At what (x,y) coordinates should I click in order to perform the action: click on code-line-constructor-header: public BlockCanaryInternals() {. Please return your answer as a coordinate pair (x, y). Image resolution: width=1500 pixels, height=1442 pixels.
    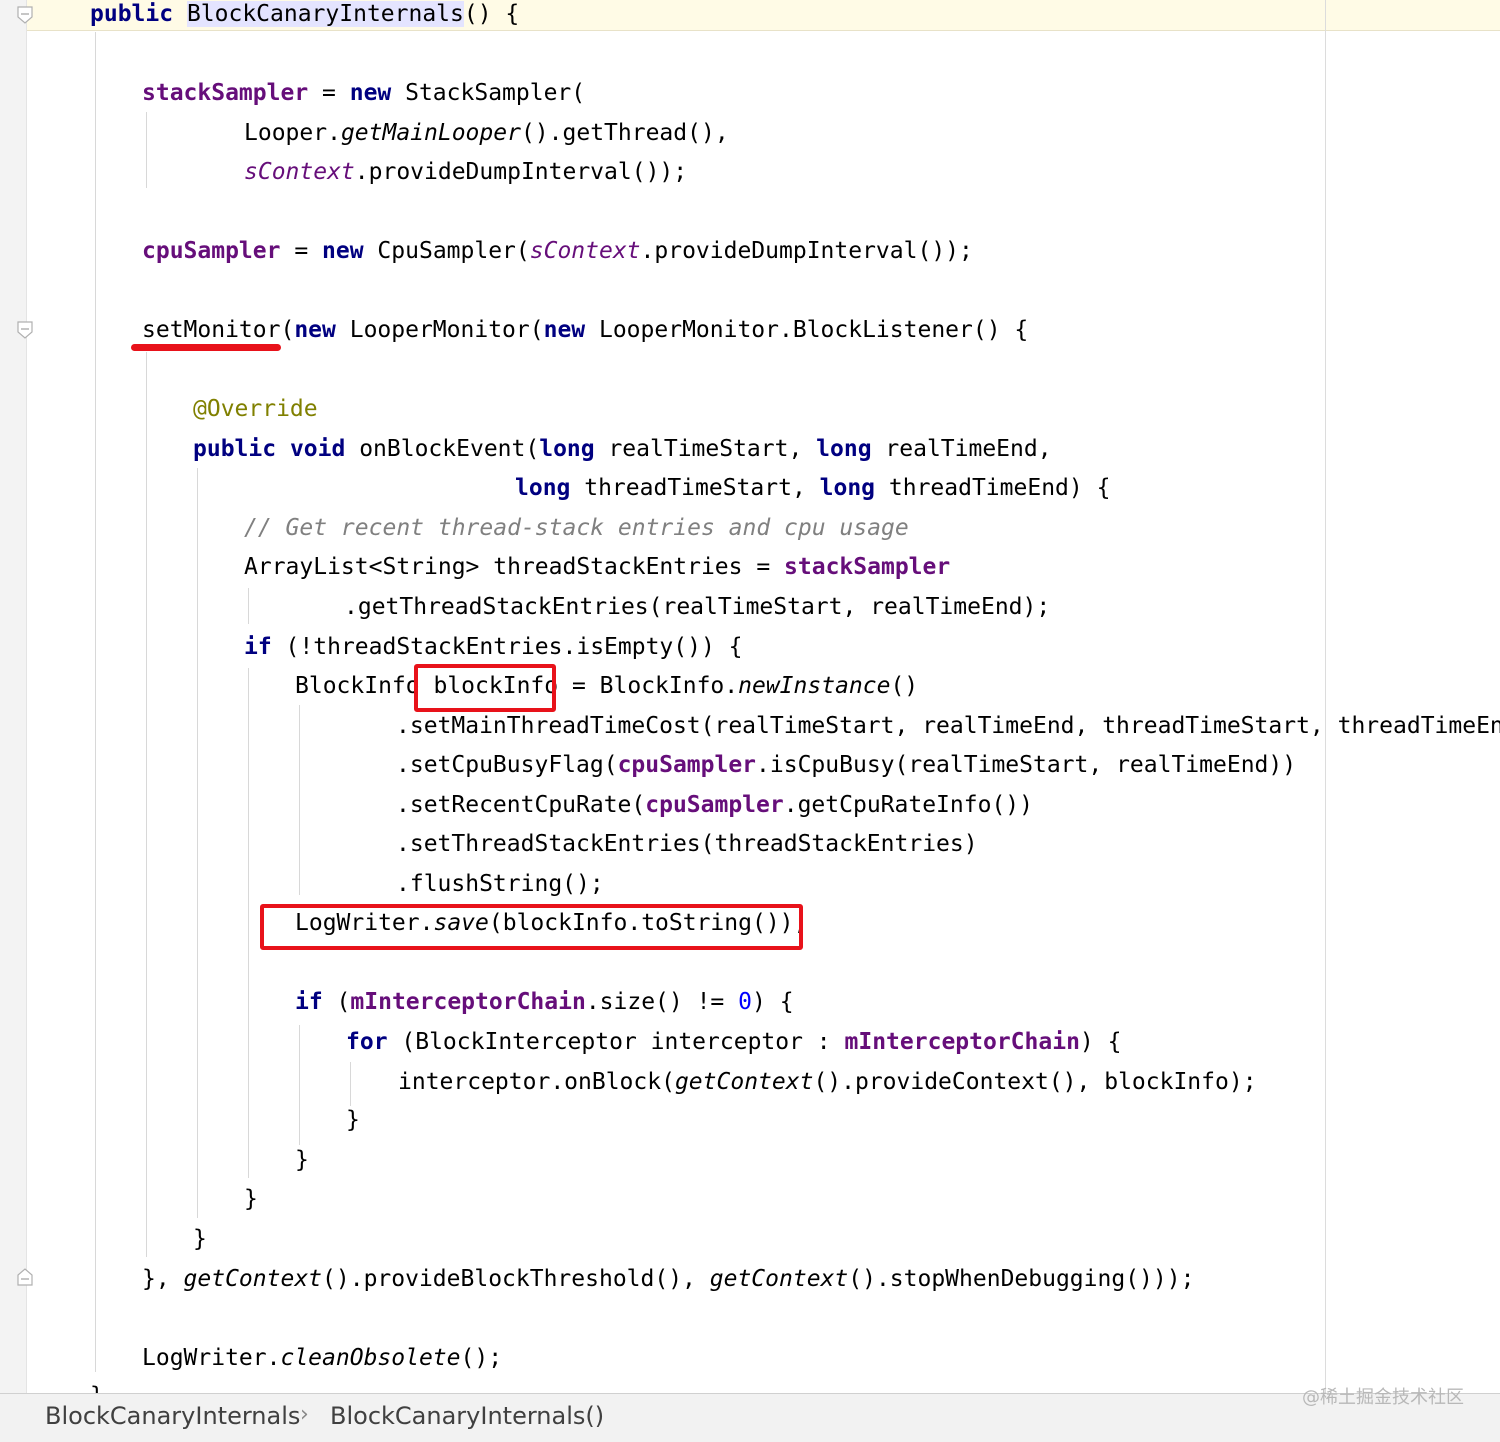
    Looking at the image, I should click on (304, 16).